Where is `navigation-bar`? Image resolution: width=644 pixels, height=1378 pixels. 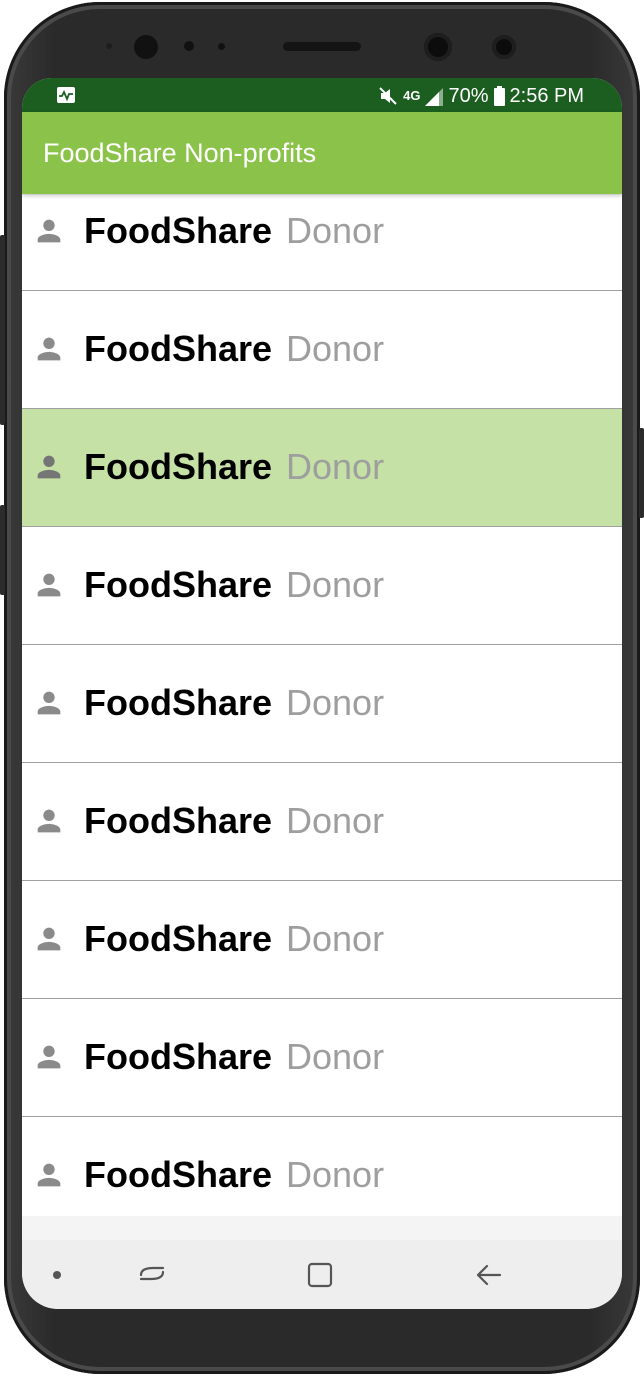
navigation-bar is located at coordinates (322, 1274).